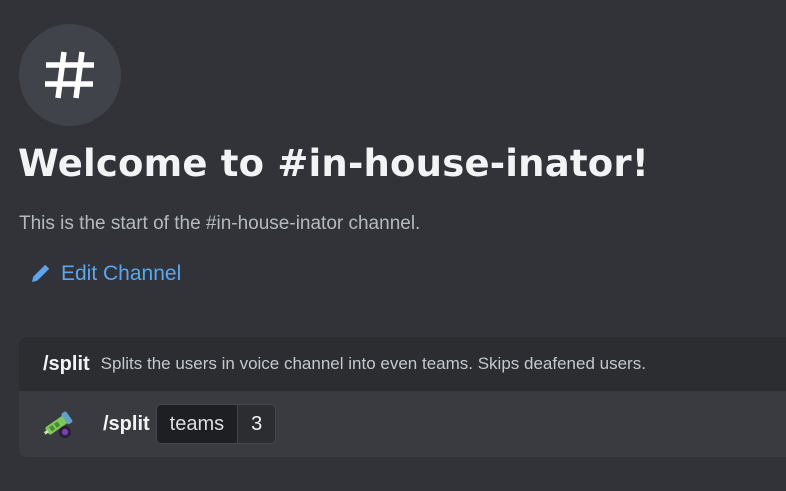 The height and width of the screenshot is (491, 786). Describe the element at coordinates (256, 424) in the screenshot. I see `option-value: 3` at that location.